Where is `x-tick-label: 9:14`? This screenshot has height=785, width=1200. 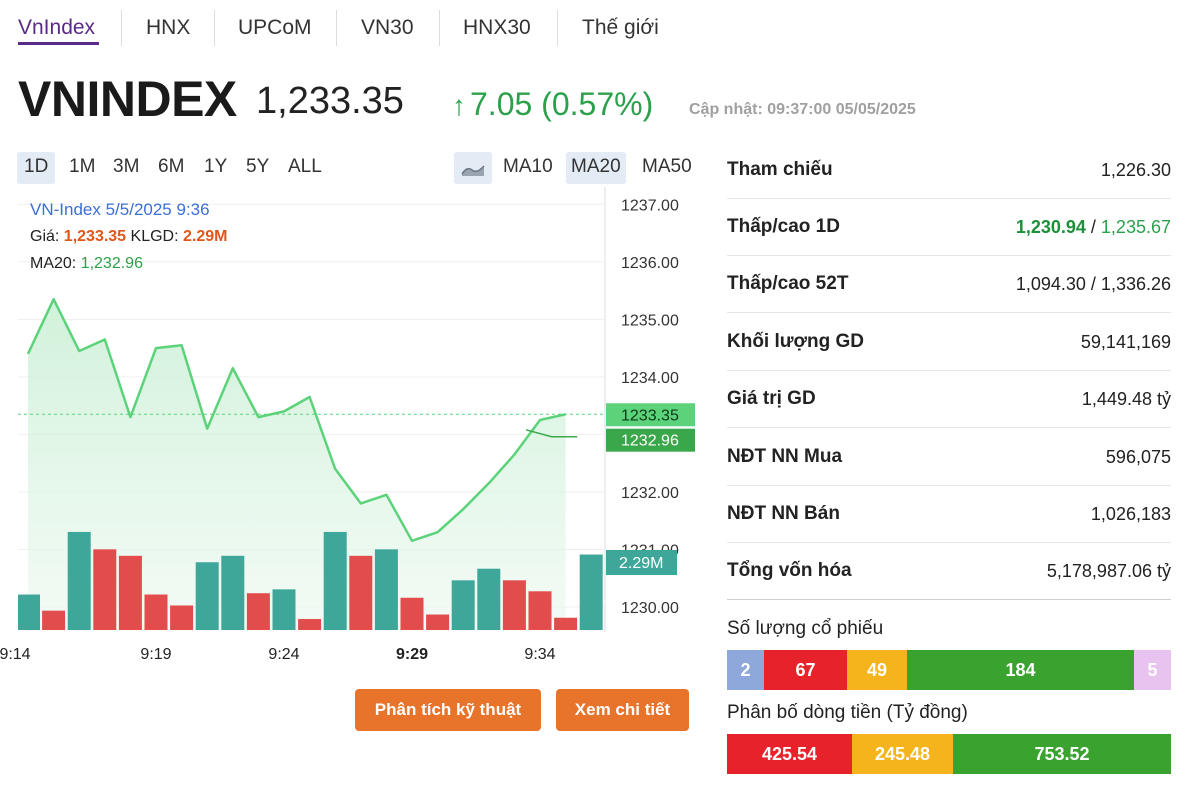
x-tick-label: 9:14 is located at coordinates (15, 654).